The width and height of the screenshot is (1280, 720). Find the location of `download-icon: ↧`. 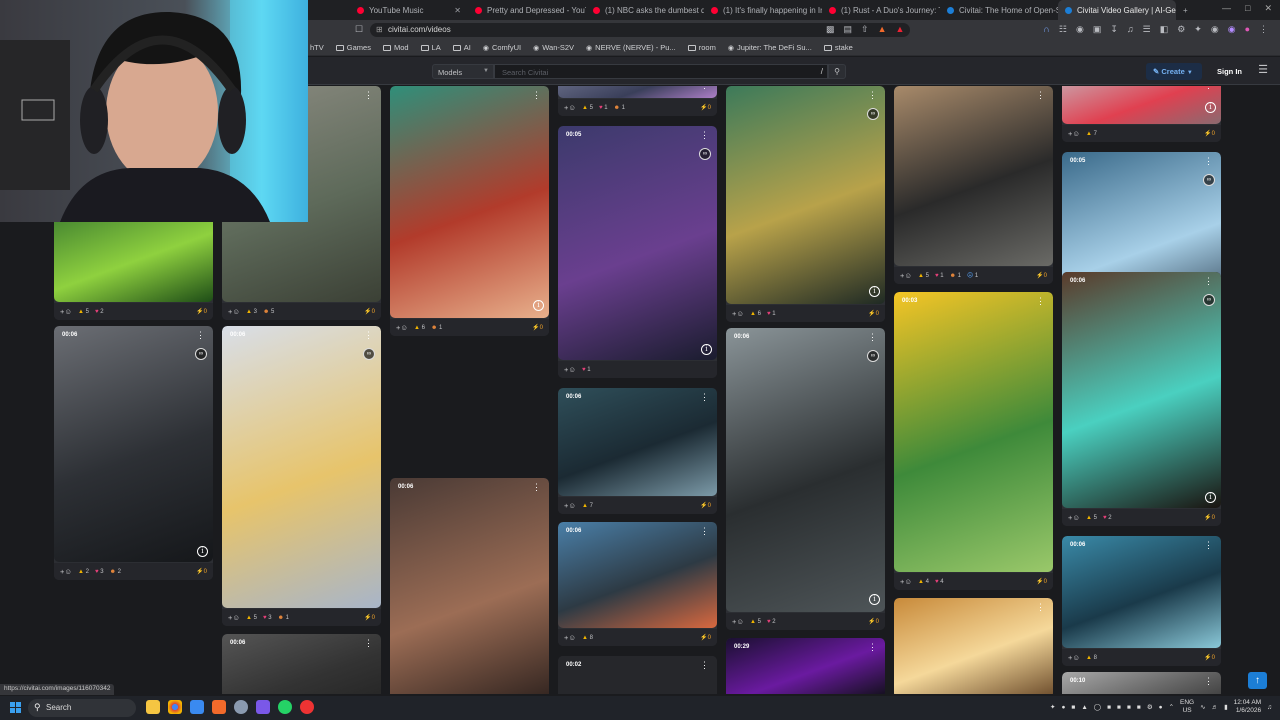

download-icon: ↧ is located at coordinates (1114, 29).